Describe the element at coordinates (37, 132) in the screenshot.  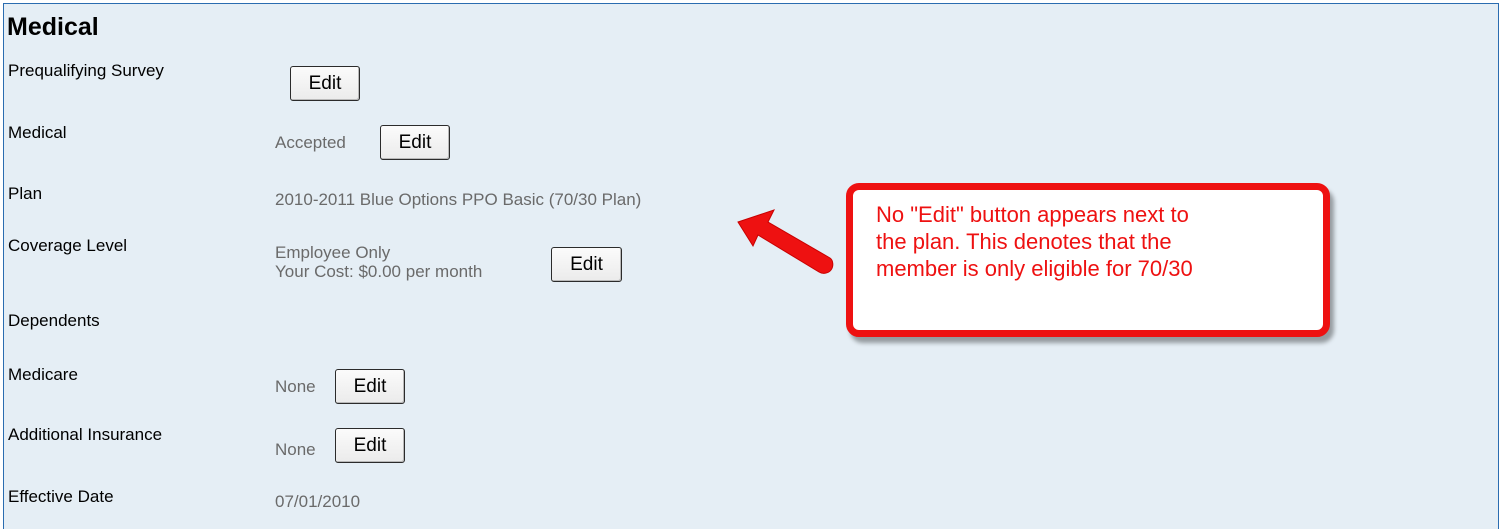
I see `medical-label: Medical` at that location.